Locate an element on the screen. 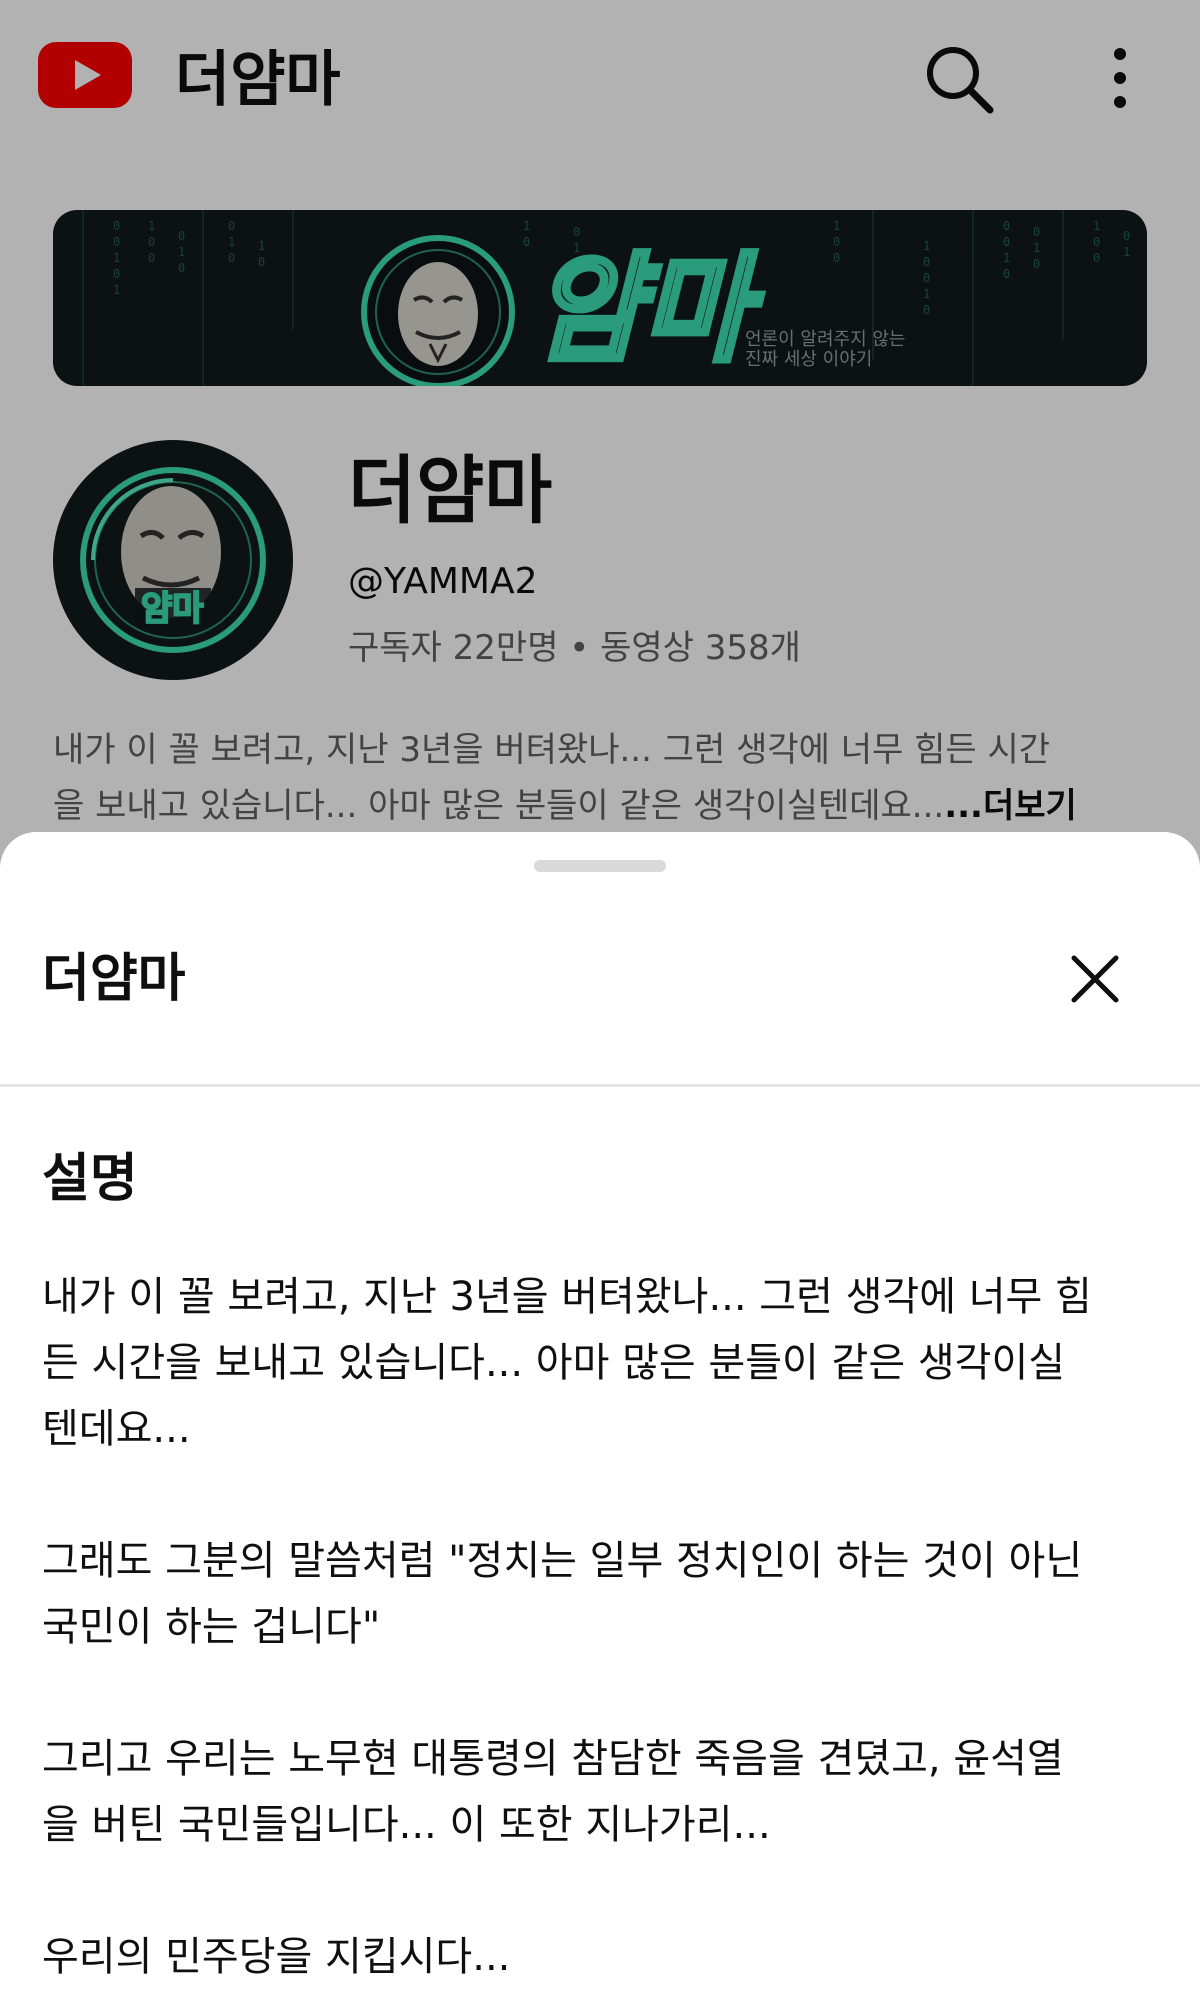 This screenshot has height=1996, width=1200. close-icon is located at coordinates (1095, 979).